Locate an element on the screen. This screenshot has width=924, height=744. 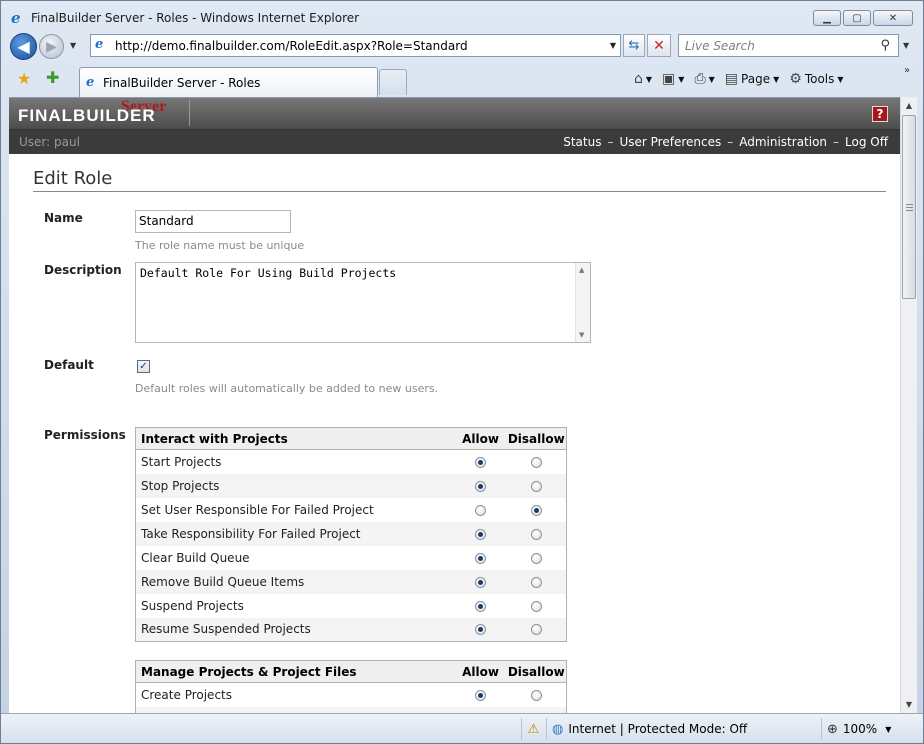
feeds-button: ▣ ▼ is located at coordinates (673, 79).